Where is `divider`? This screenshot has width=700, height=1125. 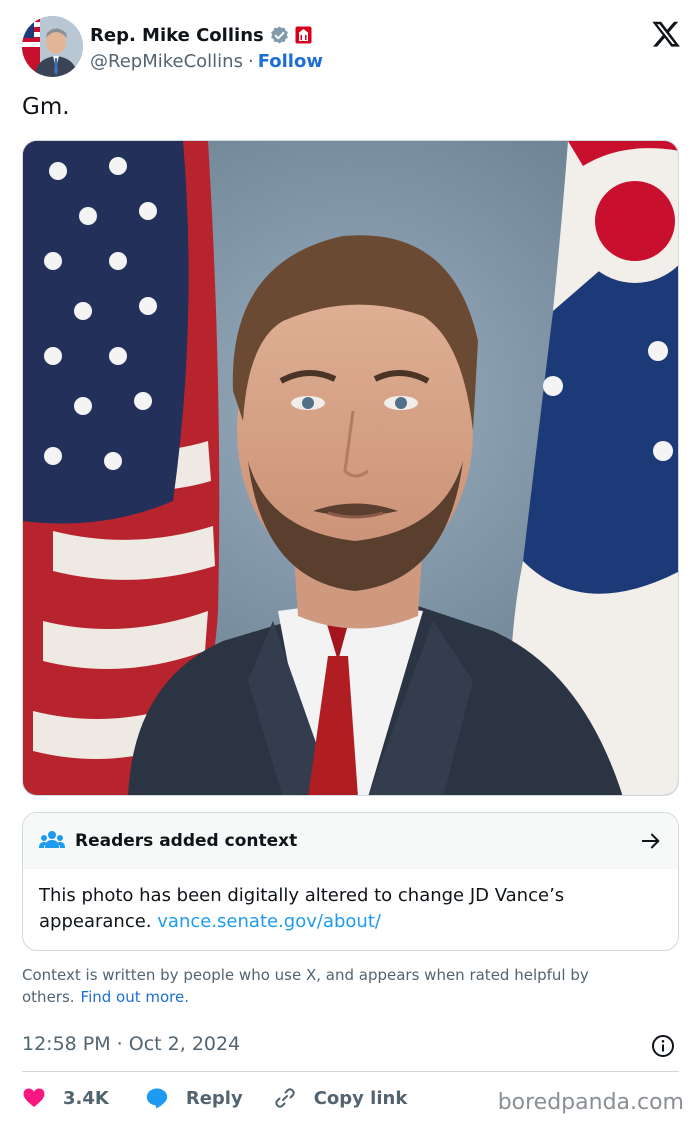
divider is located at coordinates (350, 1071).